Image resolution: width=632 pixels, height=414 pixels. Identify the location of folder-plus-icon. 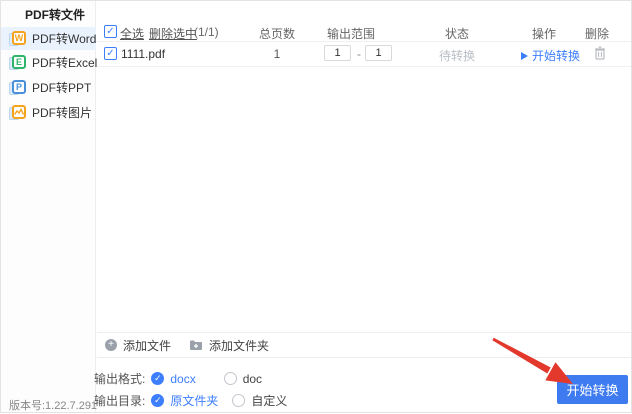
(196, 345).